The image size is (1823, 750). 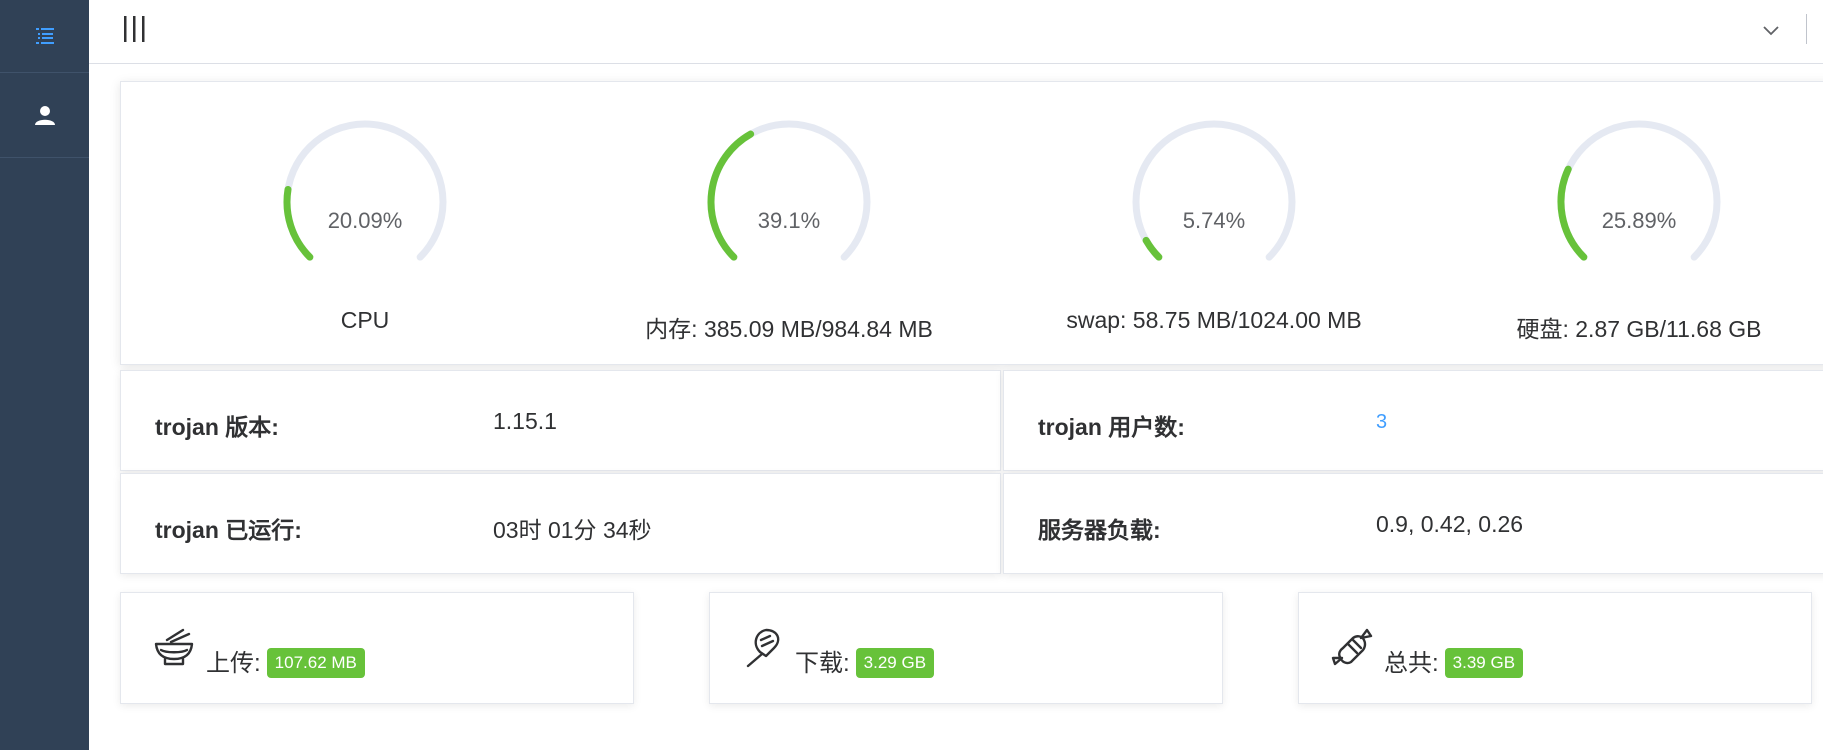 What do you see at coordinates (1381, 422) in the screenshot?
I see `trojan-users-link: 3` at bounding box center [1381, 422].